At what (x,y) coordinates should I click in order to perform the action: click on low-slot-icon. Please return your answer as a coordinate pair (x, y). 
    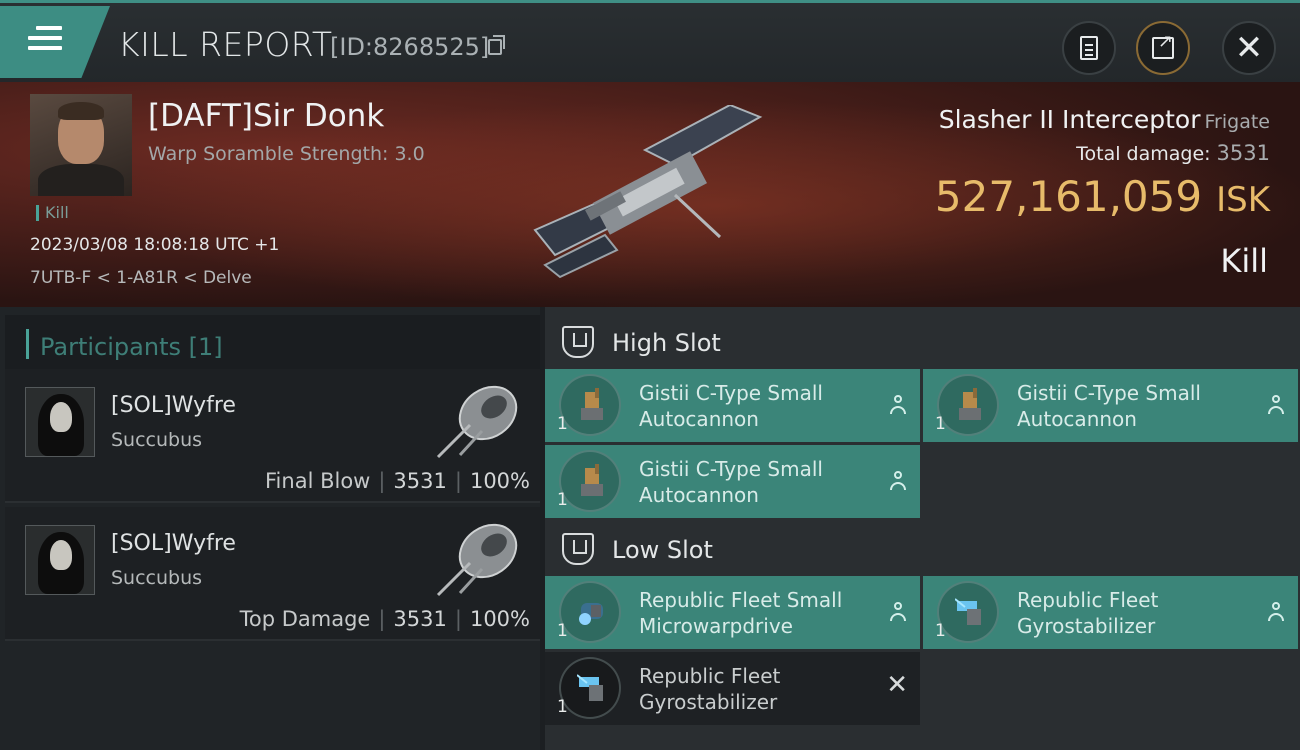
    Looking at the image, I should click on (578, 549).